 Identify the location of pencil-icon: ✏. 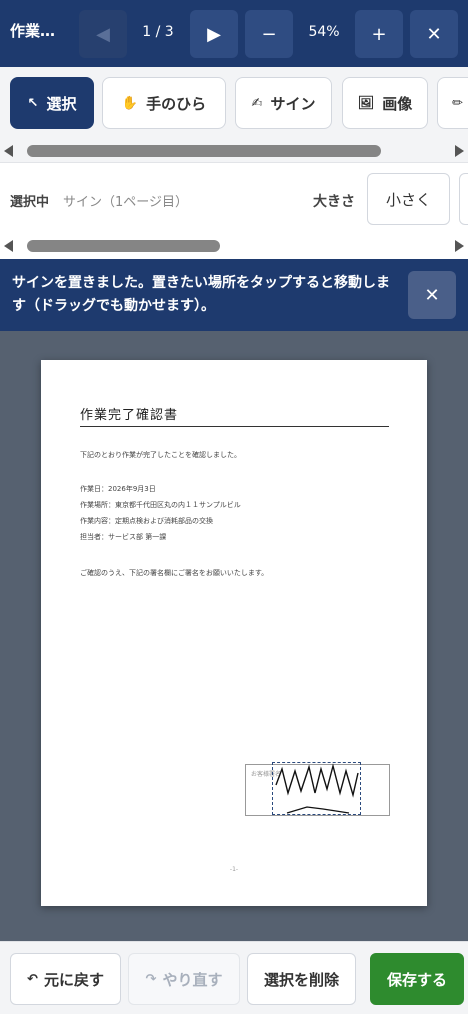
(457, 103).